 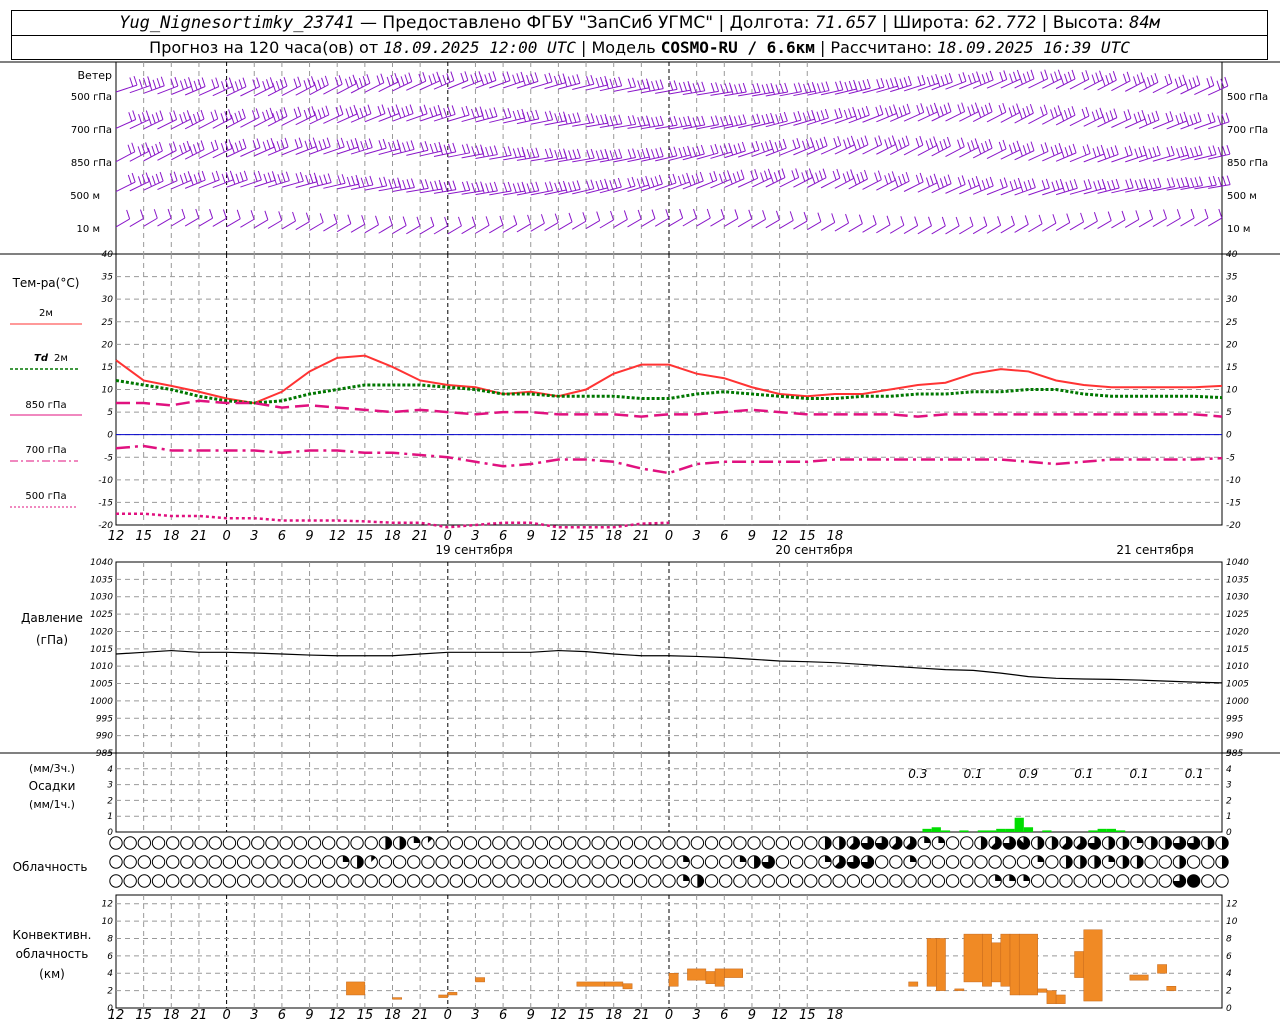 I want to click on y-tick-label-right: 990, so click(x=1234, y=737).